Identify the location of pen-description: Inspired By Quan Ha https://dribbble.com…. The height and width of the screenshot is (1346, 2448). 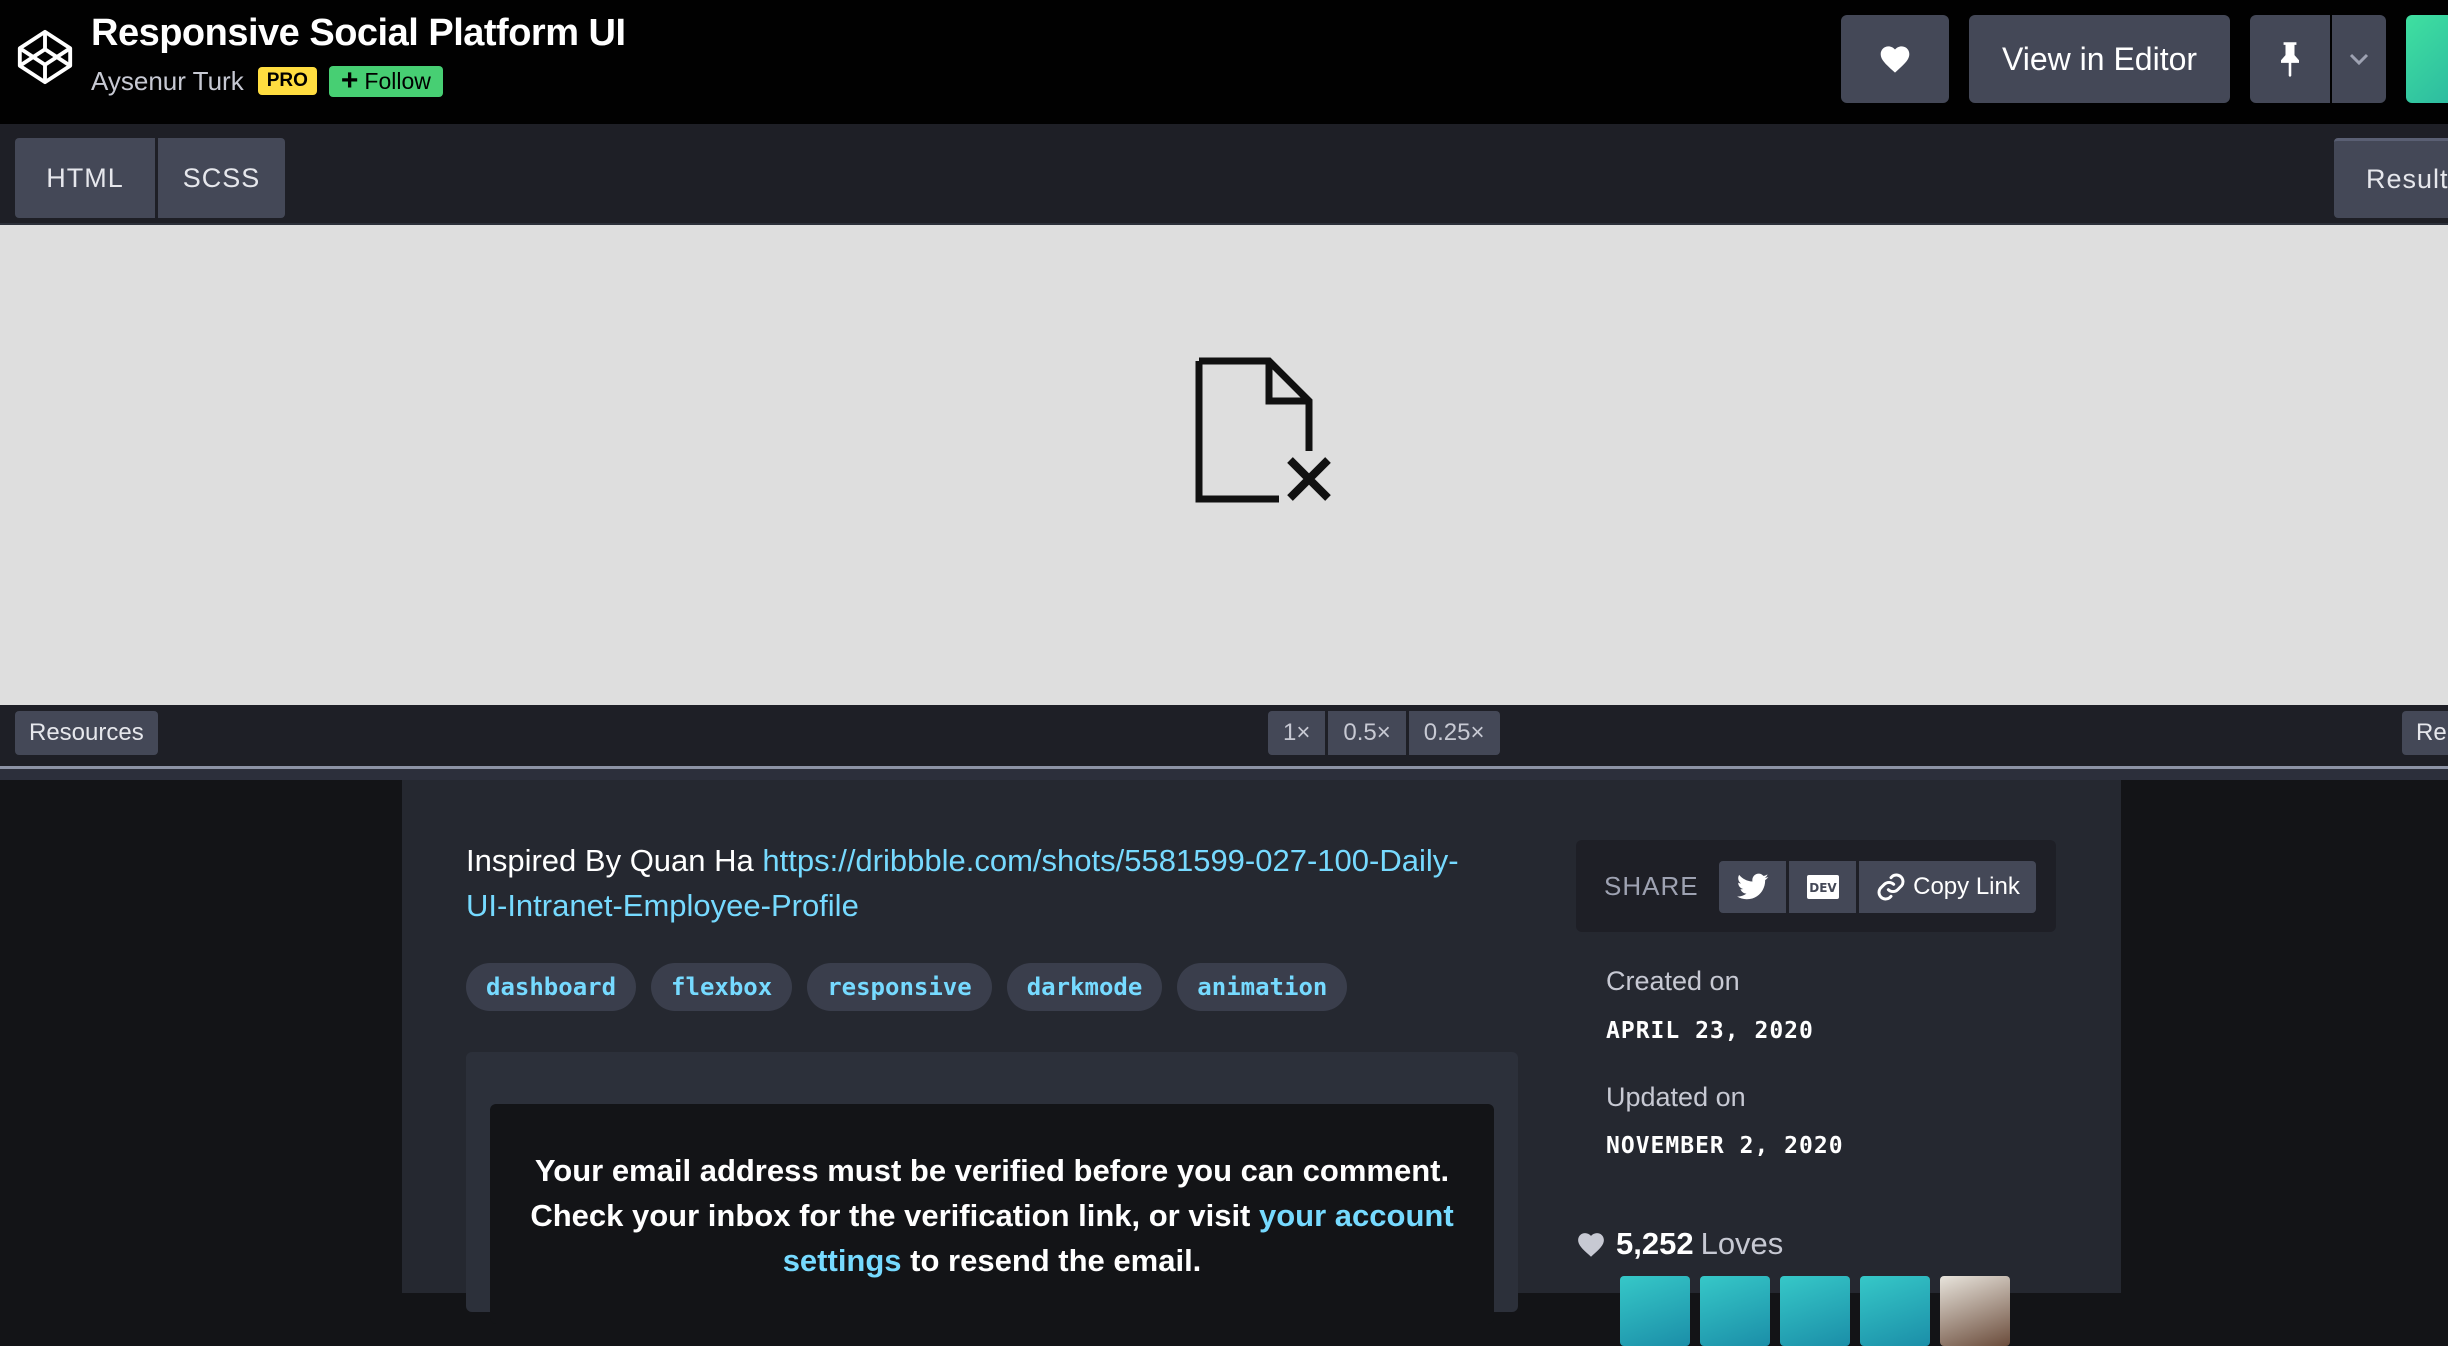
(976, 883).